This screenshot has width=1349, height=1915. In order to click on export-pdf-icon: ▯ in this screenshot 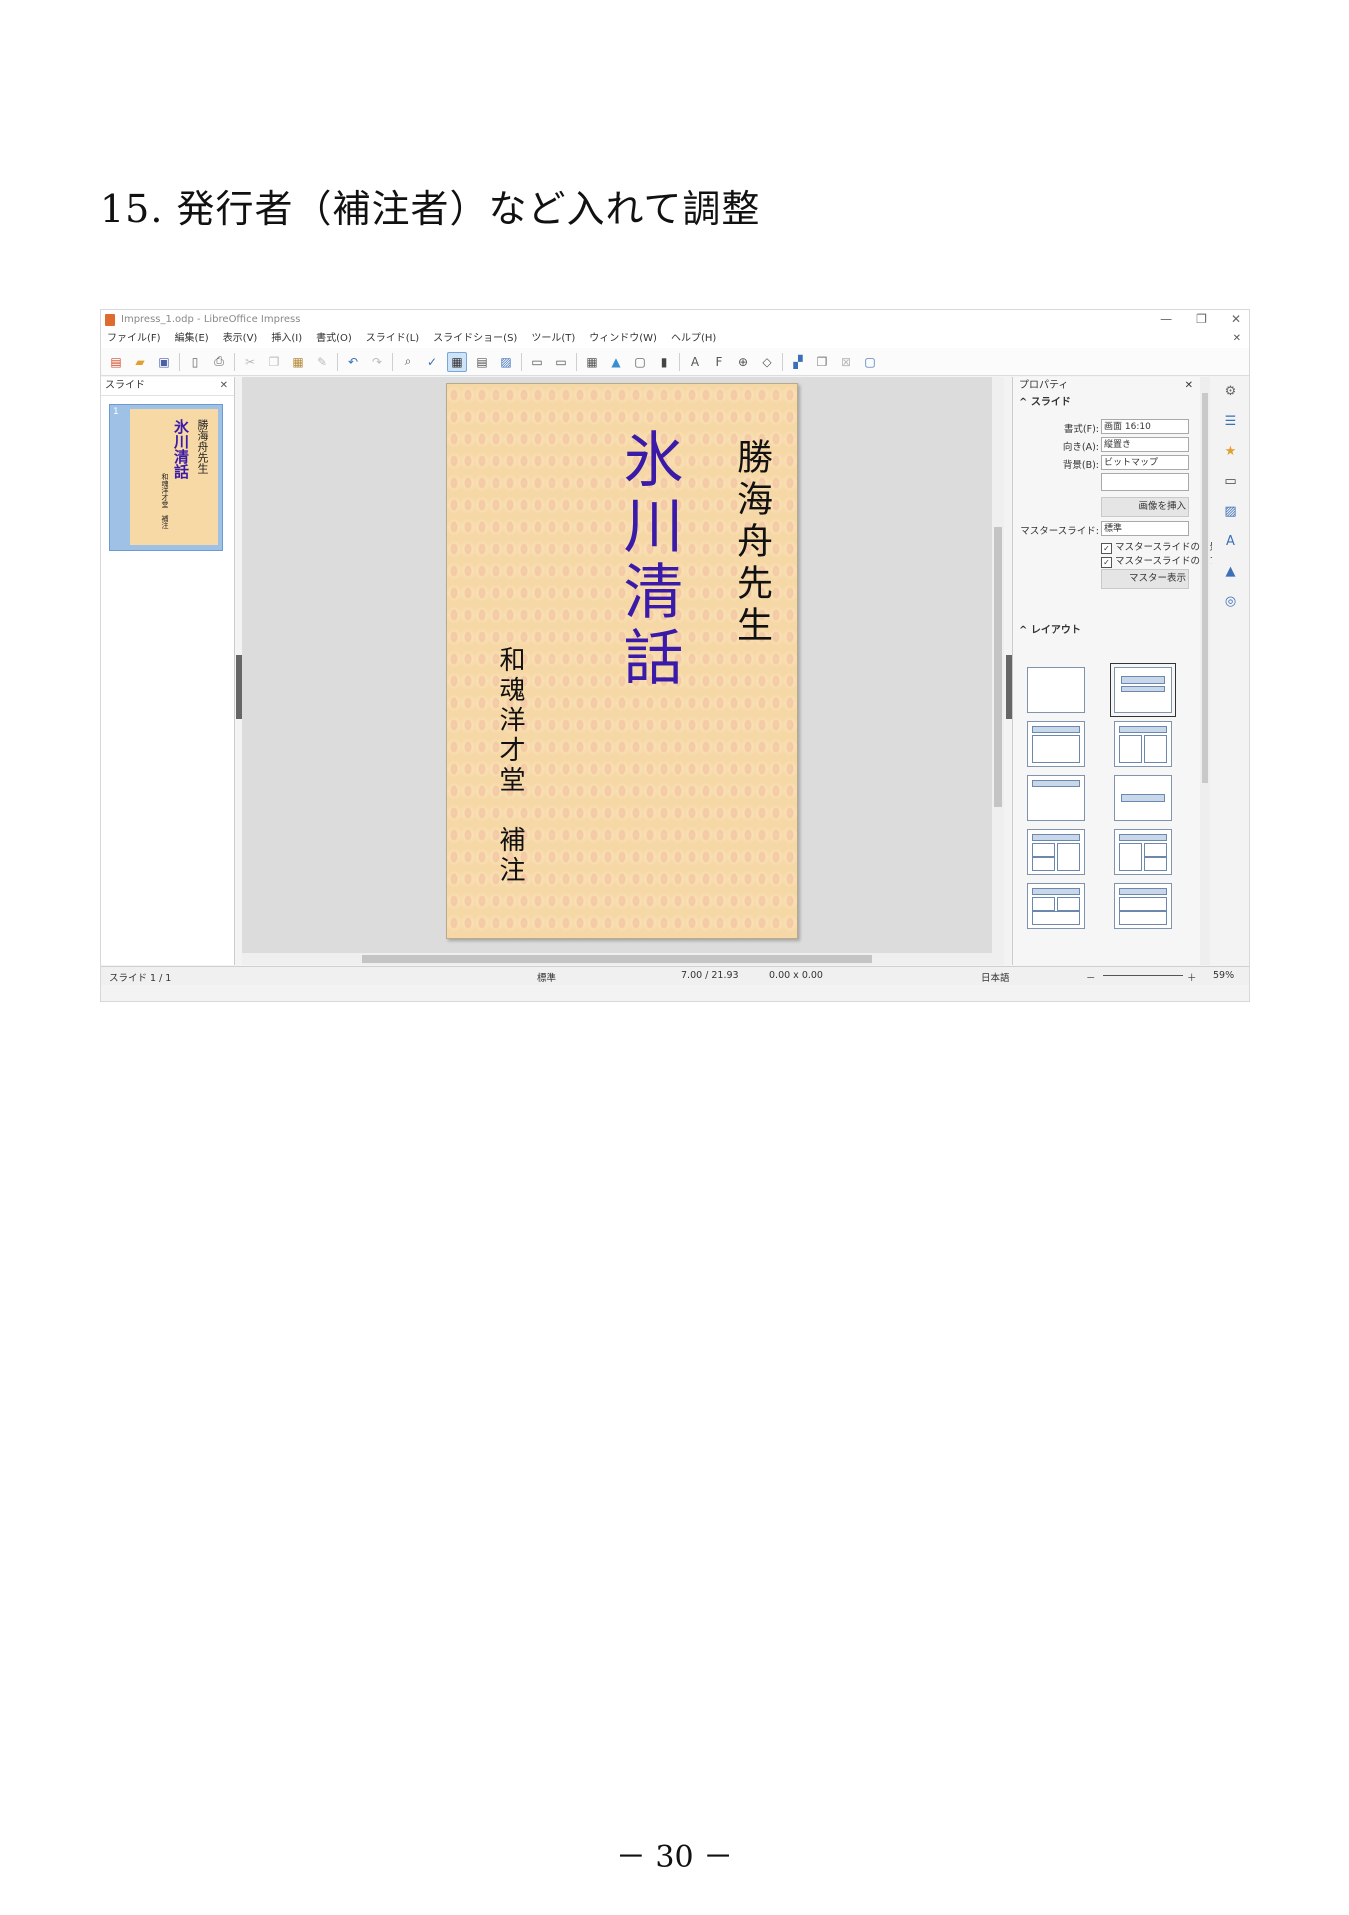, I will do `click(195, 362)`.